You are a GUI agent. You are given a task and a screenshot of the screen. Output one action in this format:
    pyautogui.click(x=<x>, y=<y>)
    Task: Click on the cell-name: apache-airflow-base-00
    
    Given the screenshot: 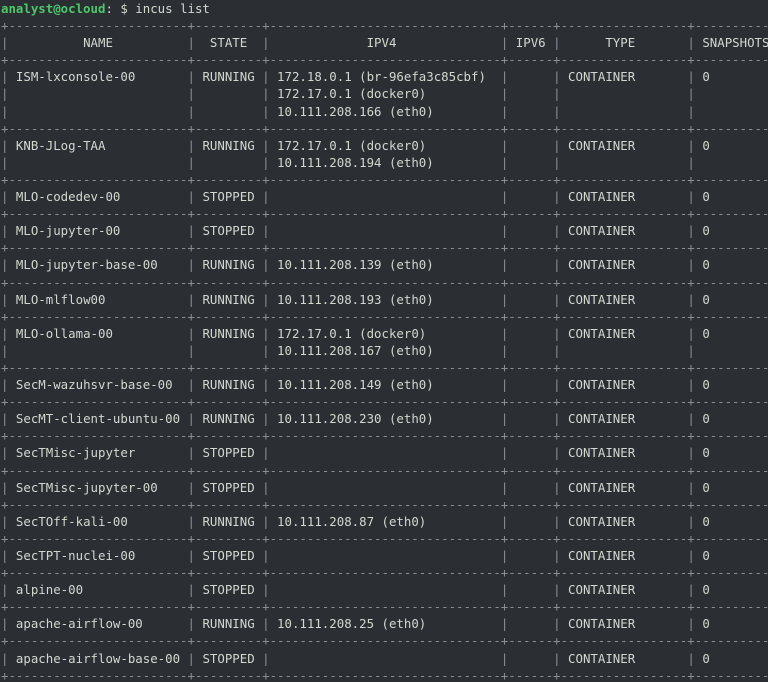 What is the action you would take?
    pyautogui.click(x=98, y=658)
    